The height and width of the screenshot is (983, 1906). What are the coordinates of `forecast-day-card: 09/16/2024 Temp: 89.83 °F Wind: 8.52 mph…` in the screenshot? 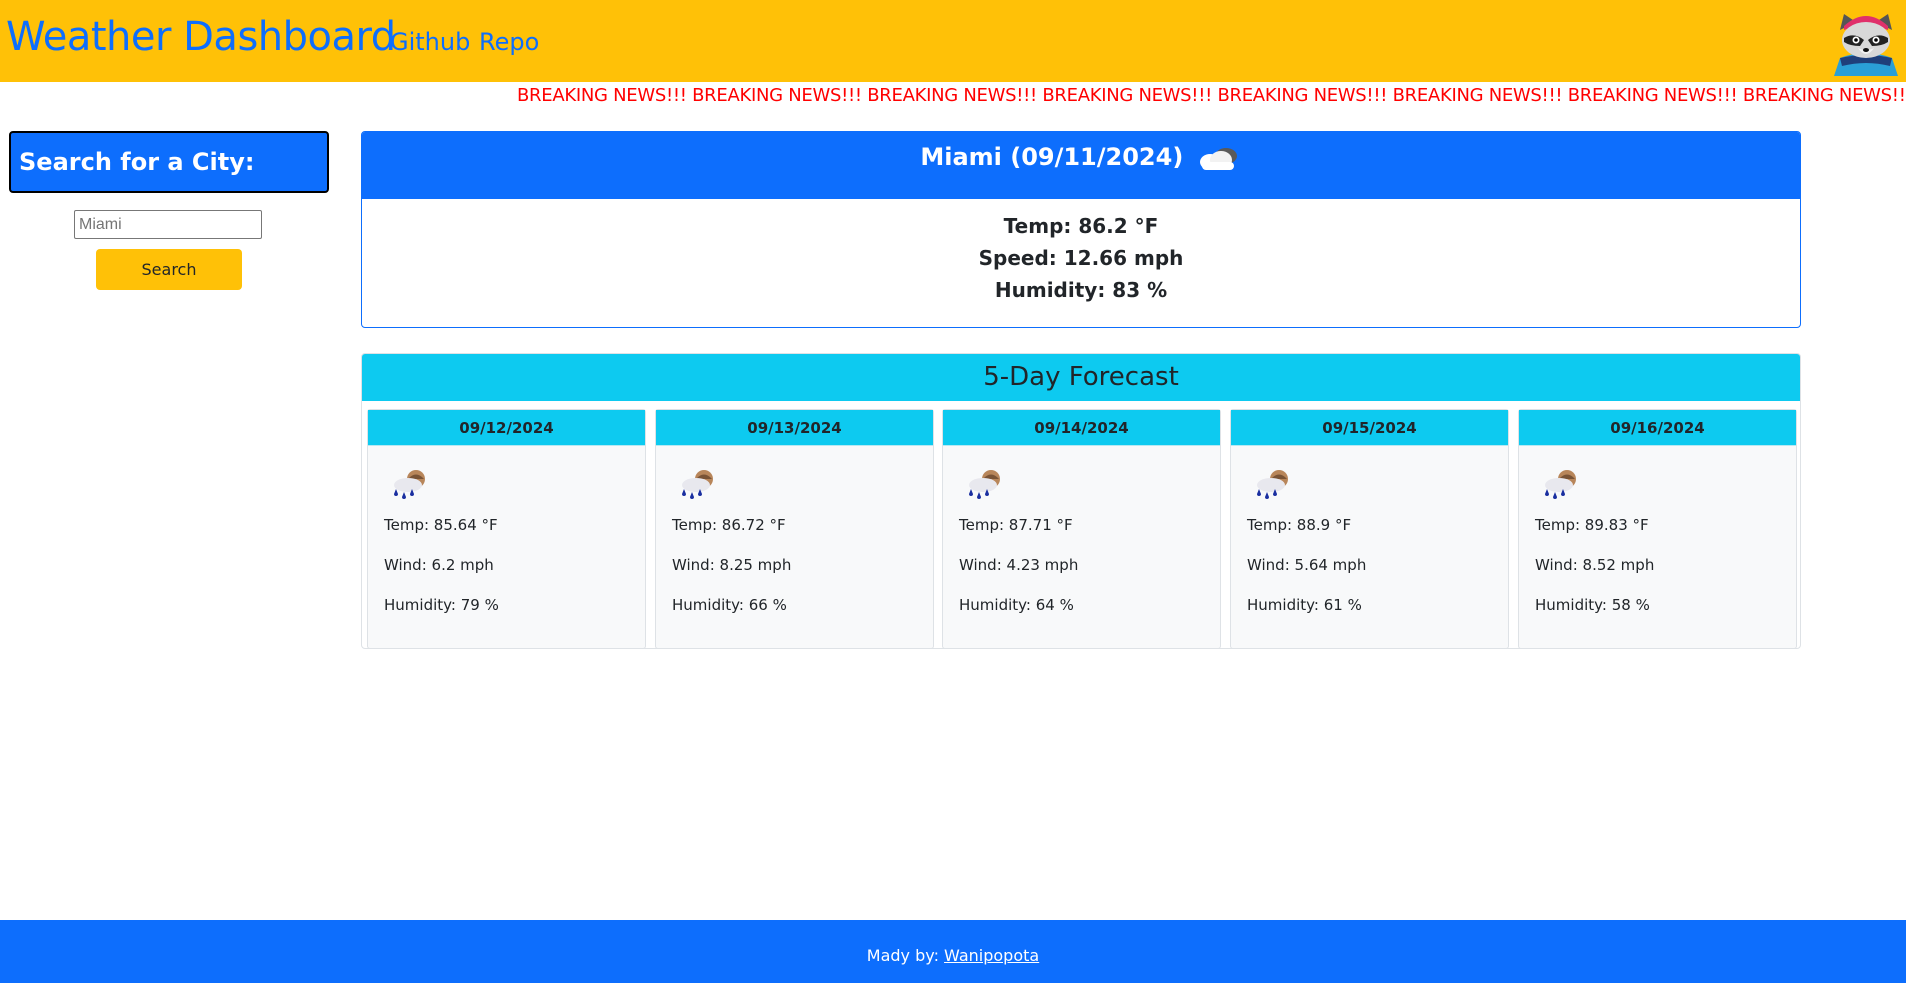 It's located at (1657, 529).